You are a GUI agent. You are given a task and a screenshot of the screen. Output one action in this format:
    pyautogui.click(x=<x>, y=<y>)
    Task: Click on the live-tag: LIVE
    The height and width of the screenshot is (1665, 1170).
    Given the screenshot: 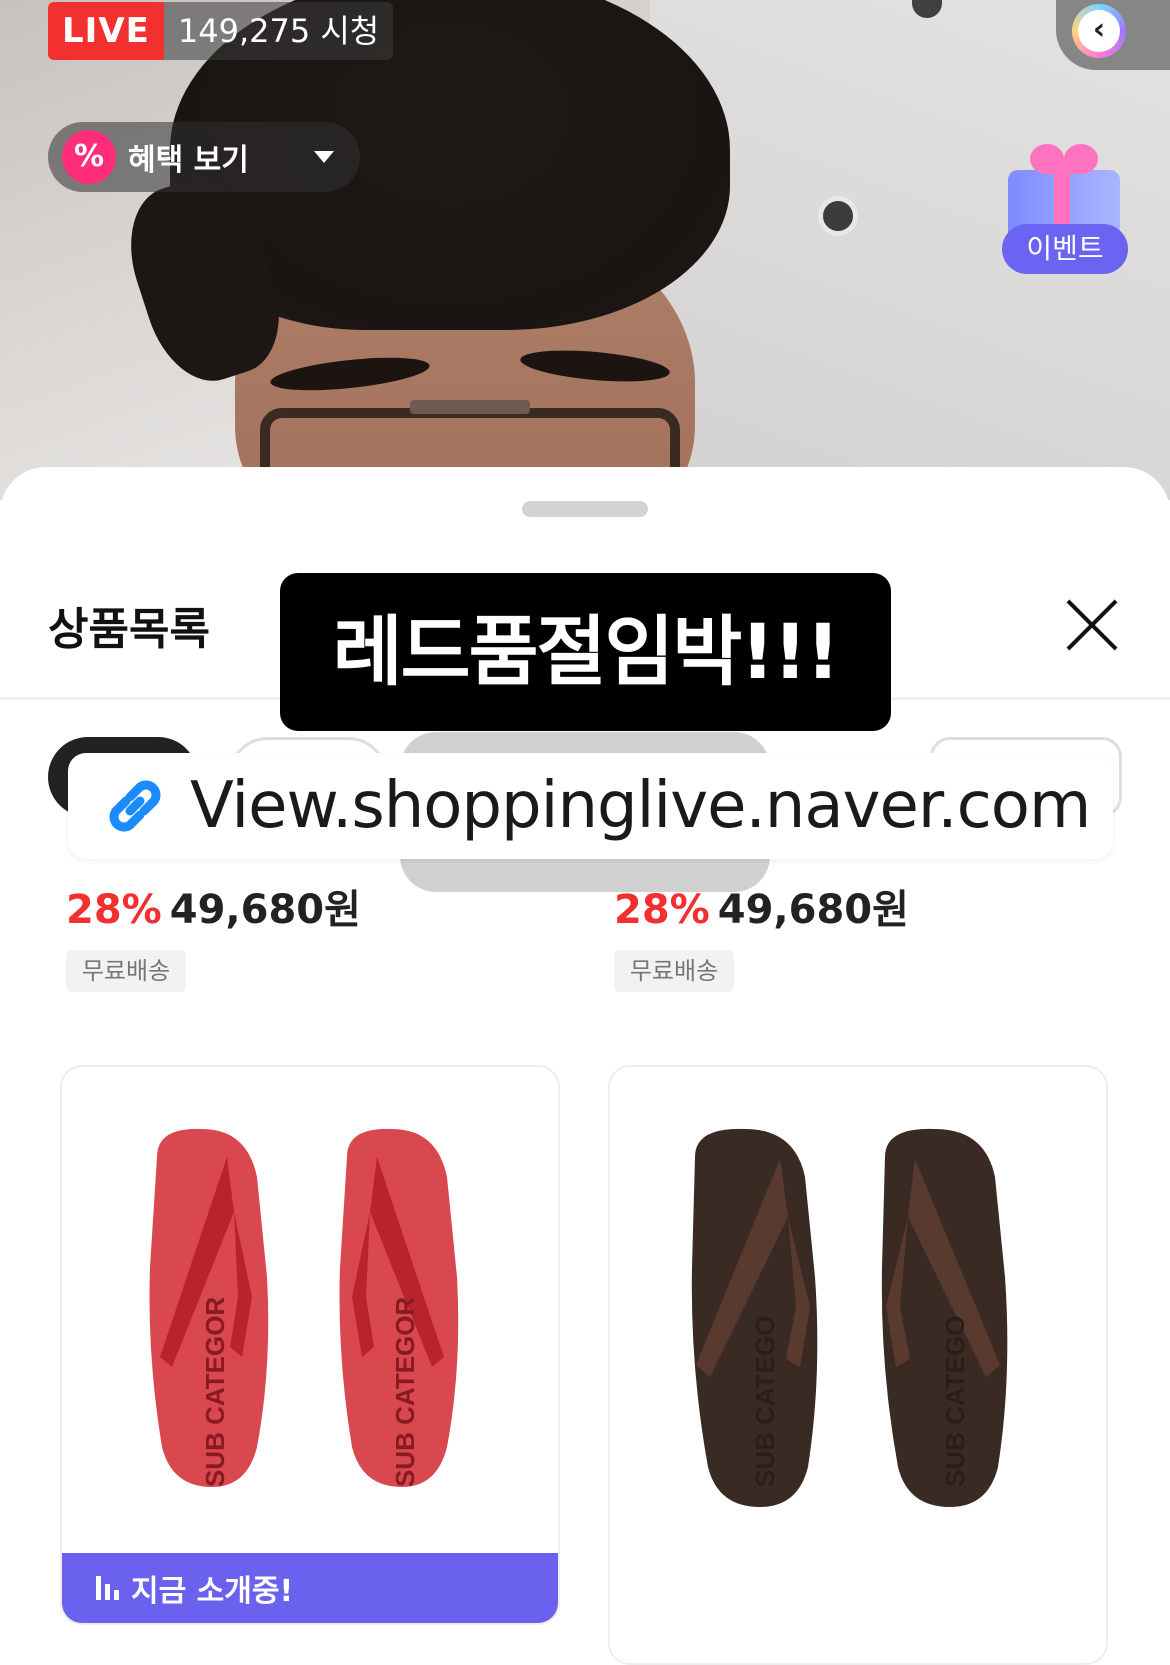 What is the action you would take?
    pyautogui.click(x=106, y=31)
    